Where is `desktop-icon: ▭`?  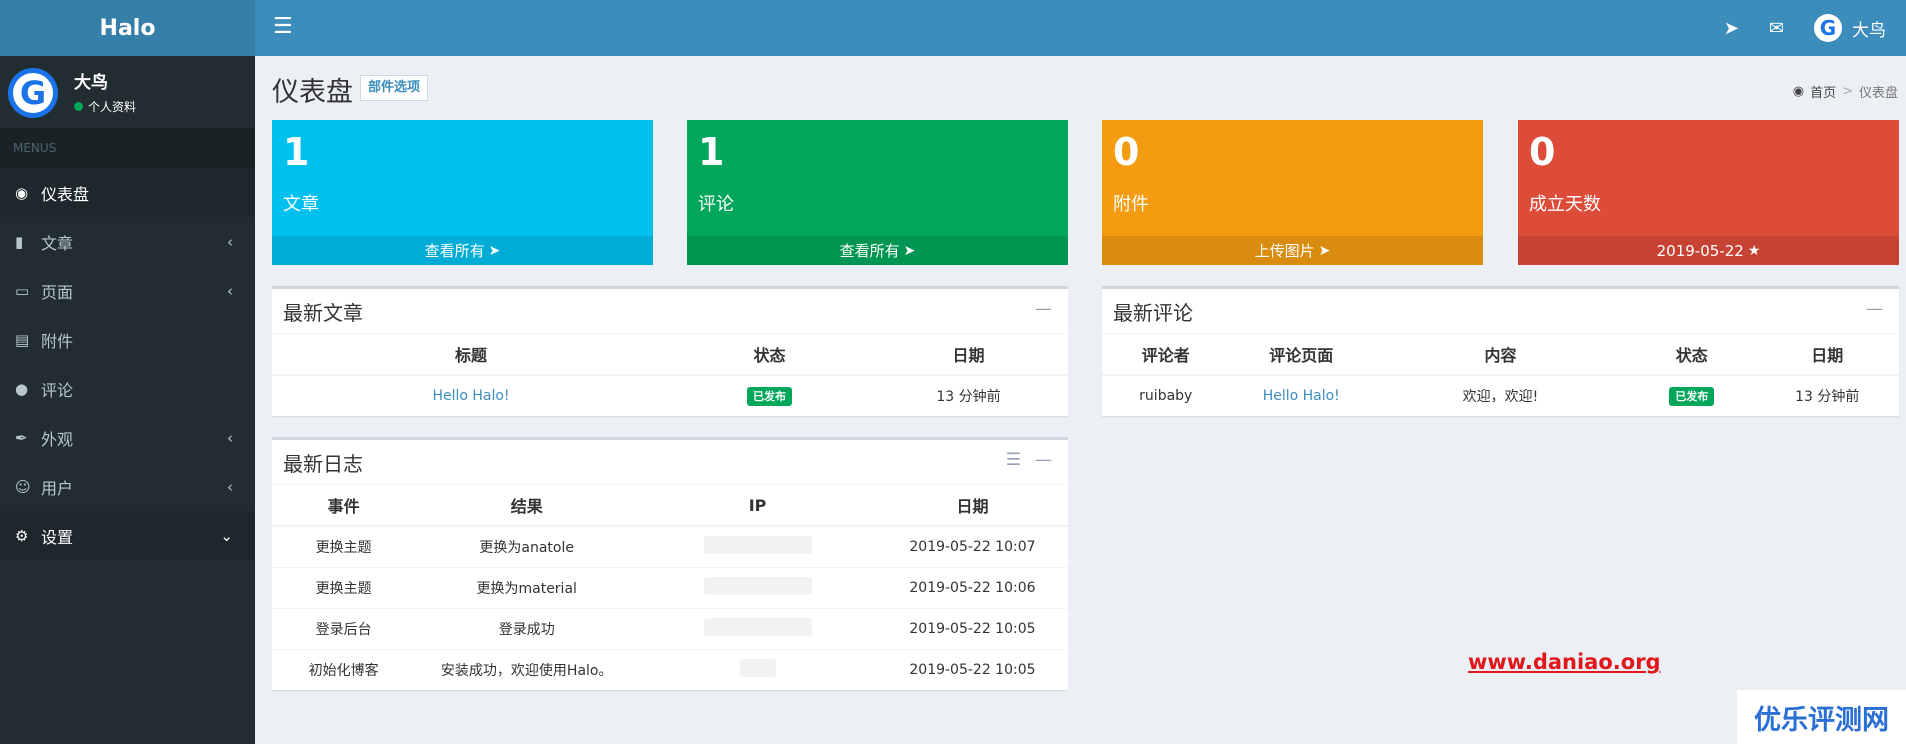 desktop-icon: ▭ is located at coordinates (22, 290).